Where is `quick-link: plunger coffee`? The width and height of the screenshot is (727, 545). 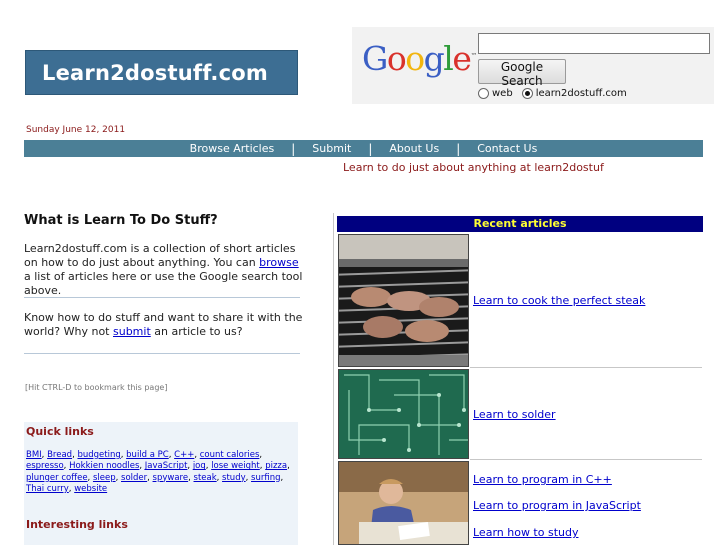
quick-link: plunger coffee is located at coordinates (57, 478).